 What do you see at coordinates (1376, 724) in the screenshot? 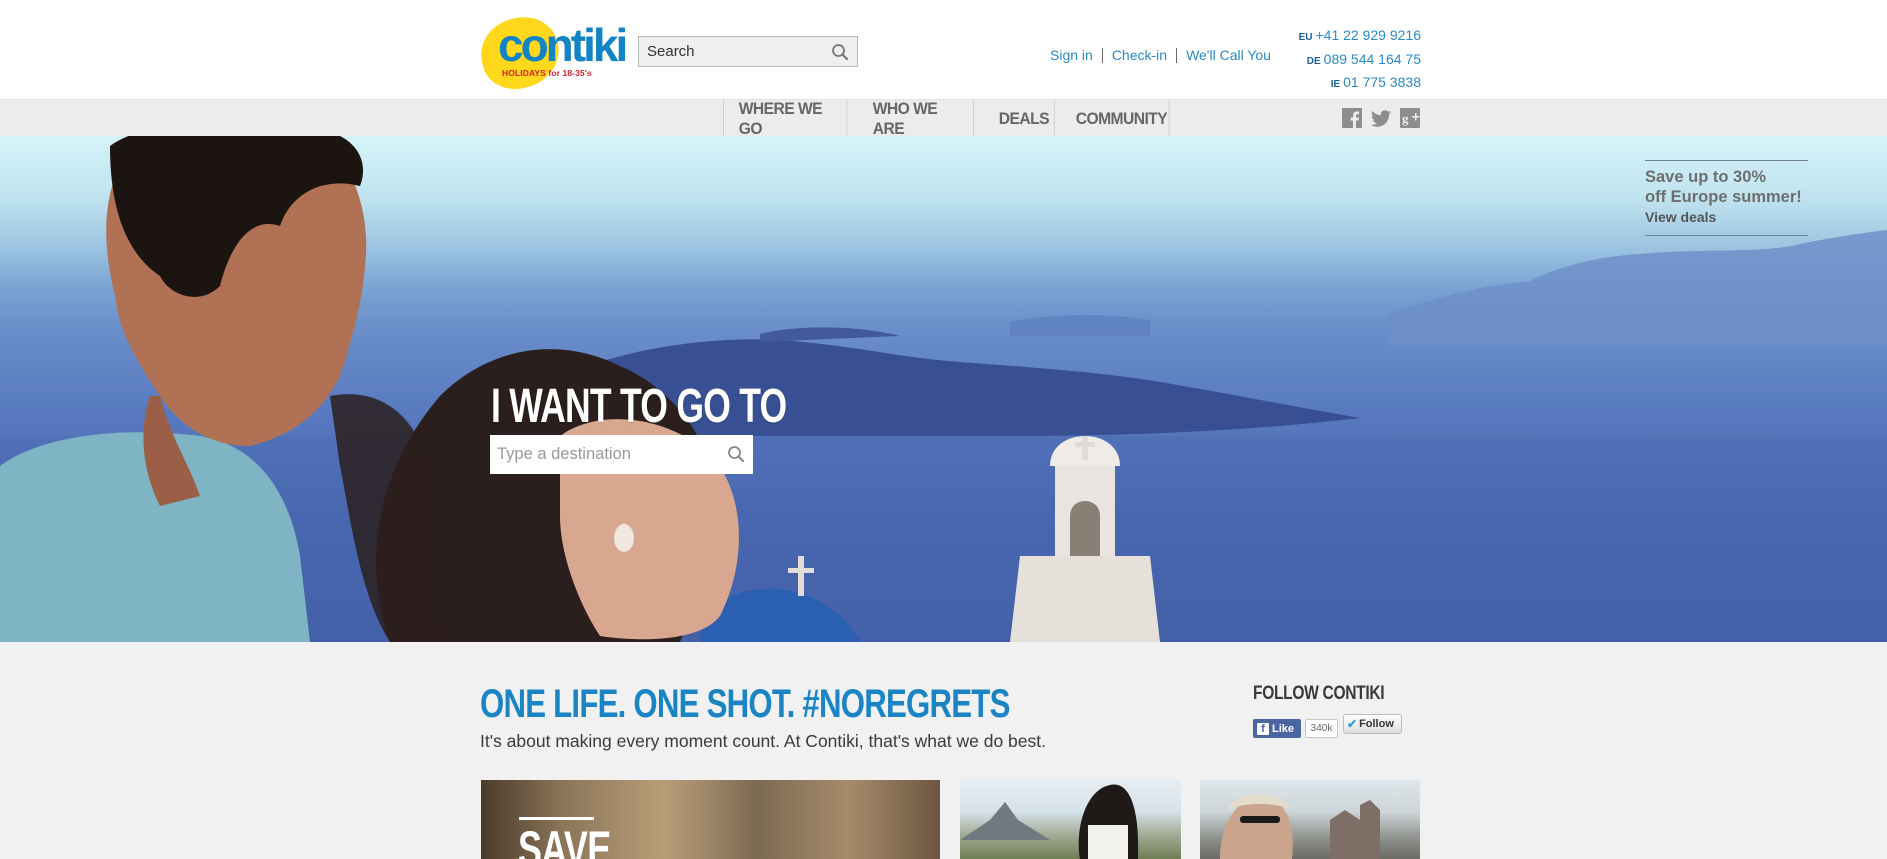
I see `follow-label: Follow` at bounding box center [1376, 724].